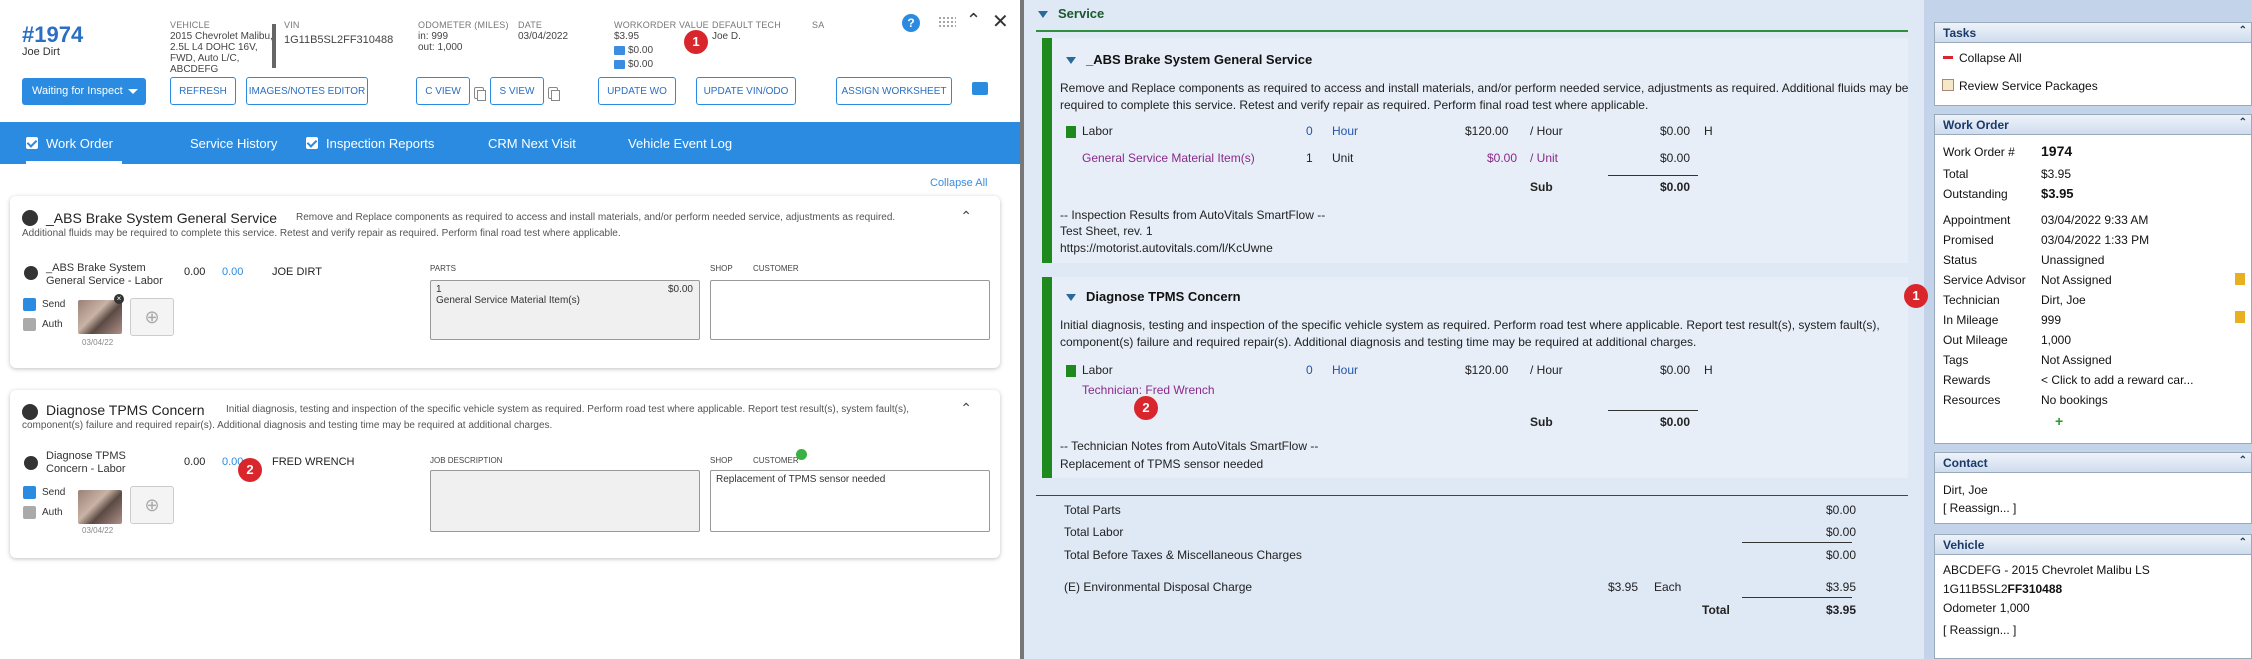 This screenshot has width=2252, height=659. I want to click on assign-worksheet-button: ASSIGN WORKSHEET, so click(894, 91).